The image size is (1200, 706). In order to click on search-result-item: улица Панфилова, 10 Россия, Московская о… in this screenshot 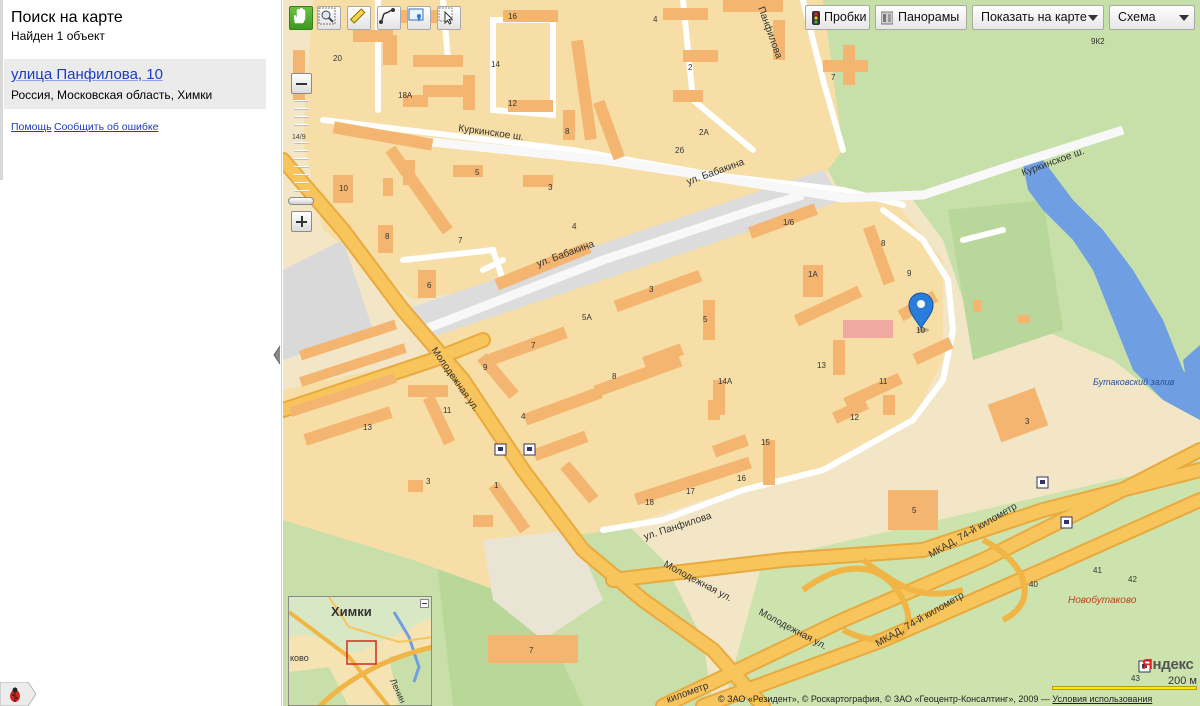, I will do `click(135, 84)`.